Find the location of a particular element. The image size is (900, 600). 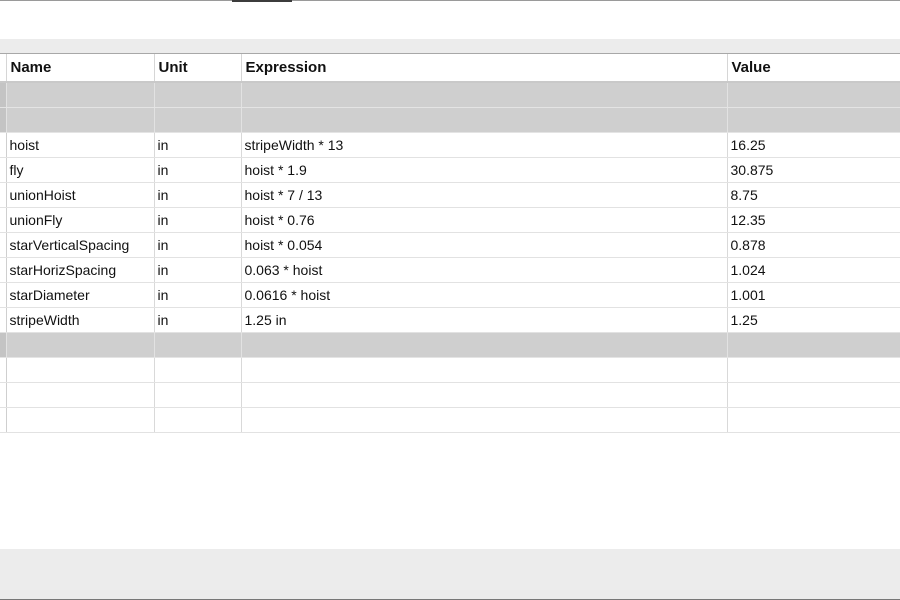

cell-value: 12.35 is located at coordinates (813, 220).